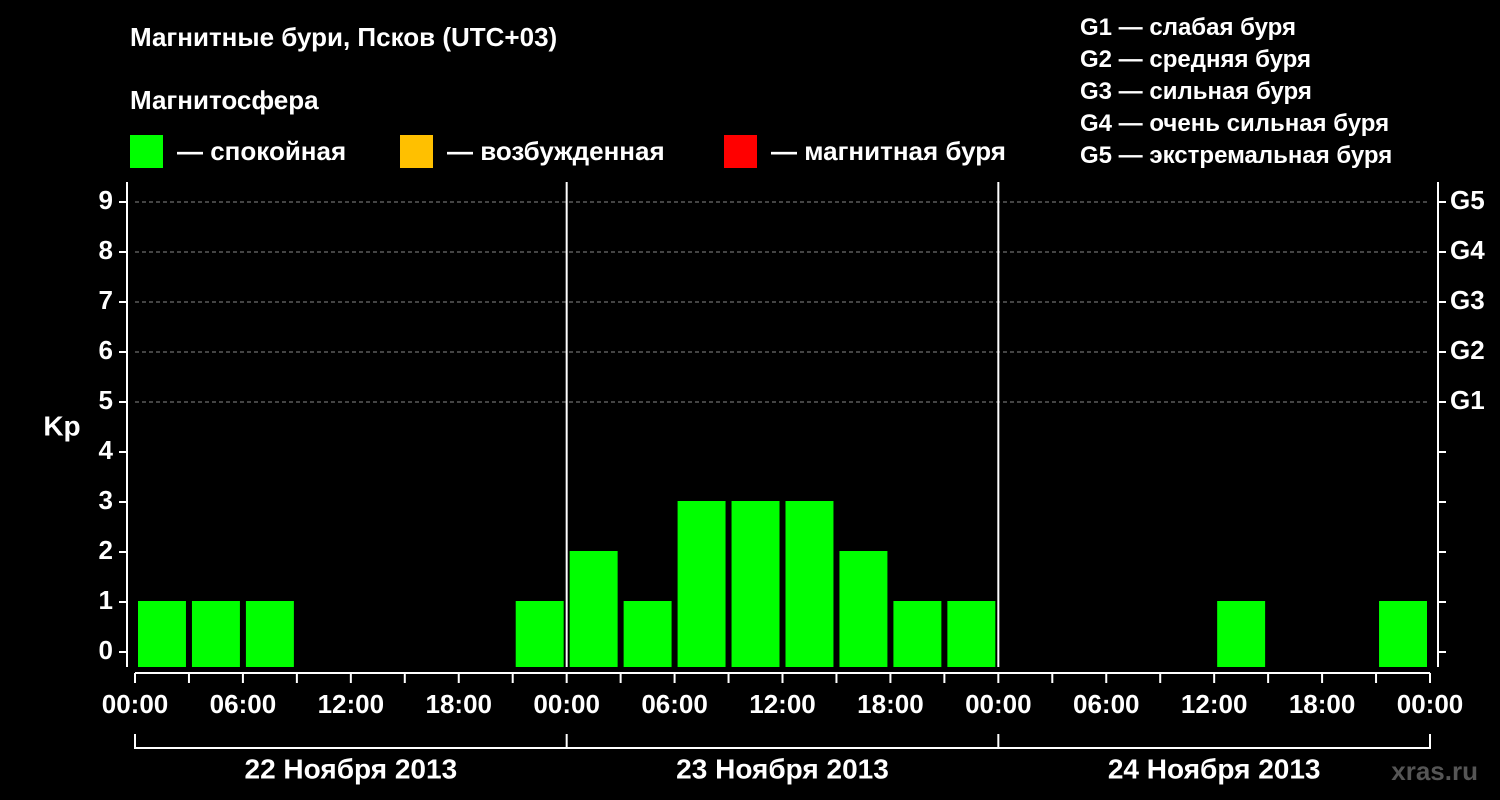 The width and height of the screenshot is (1500, 800). I want to click on y-tick-label: 5, so click(106, 400).